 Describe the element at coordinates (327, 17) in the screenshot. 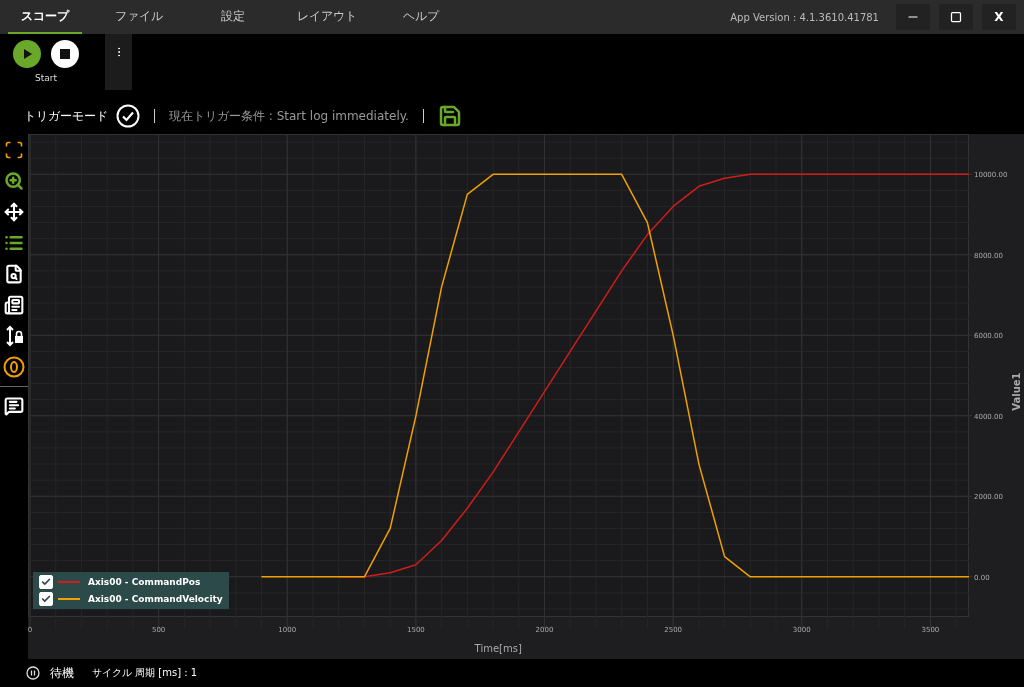

I see `menu-tab: レイアウト` at that location.